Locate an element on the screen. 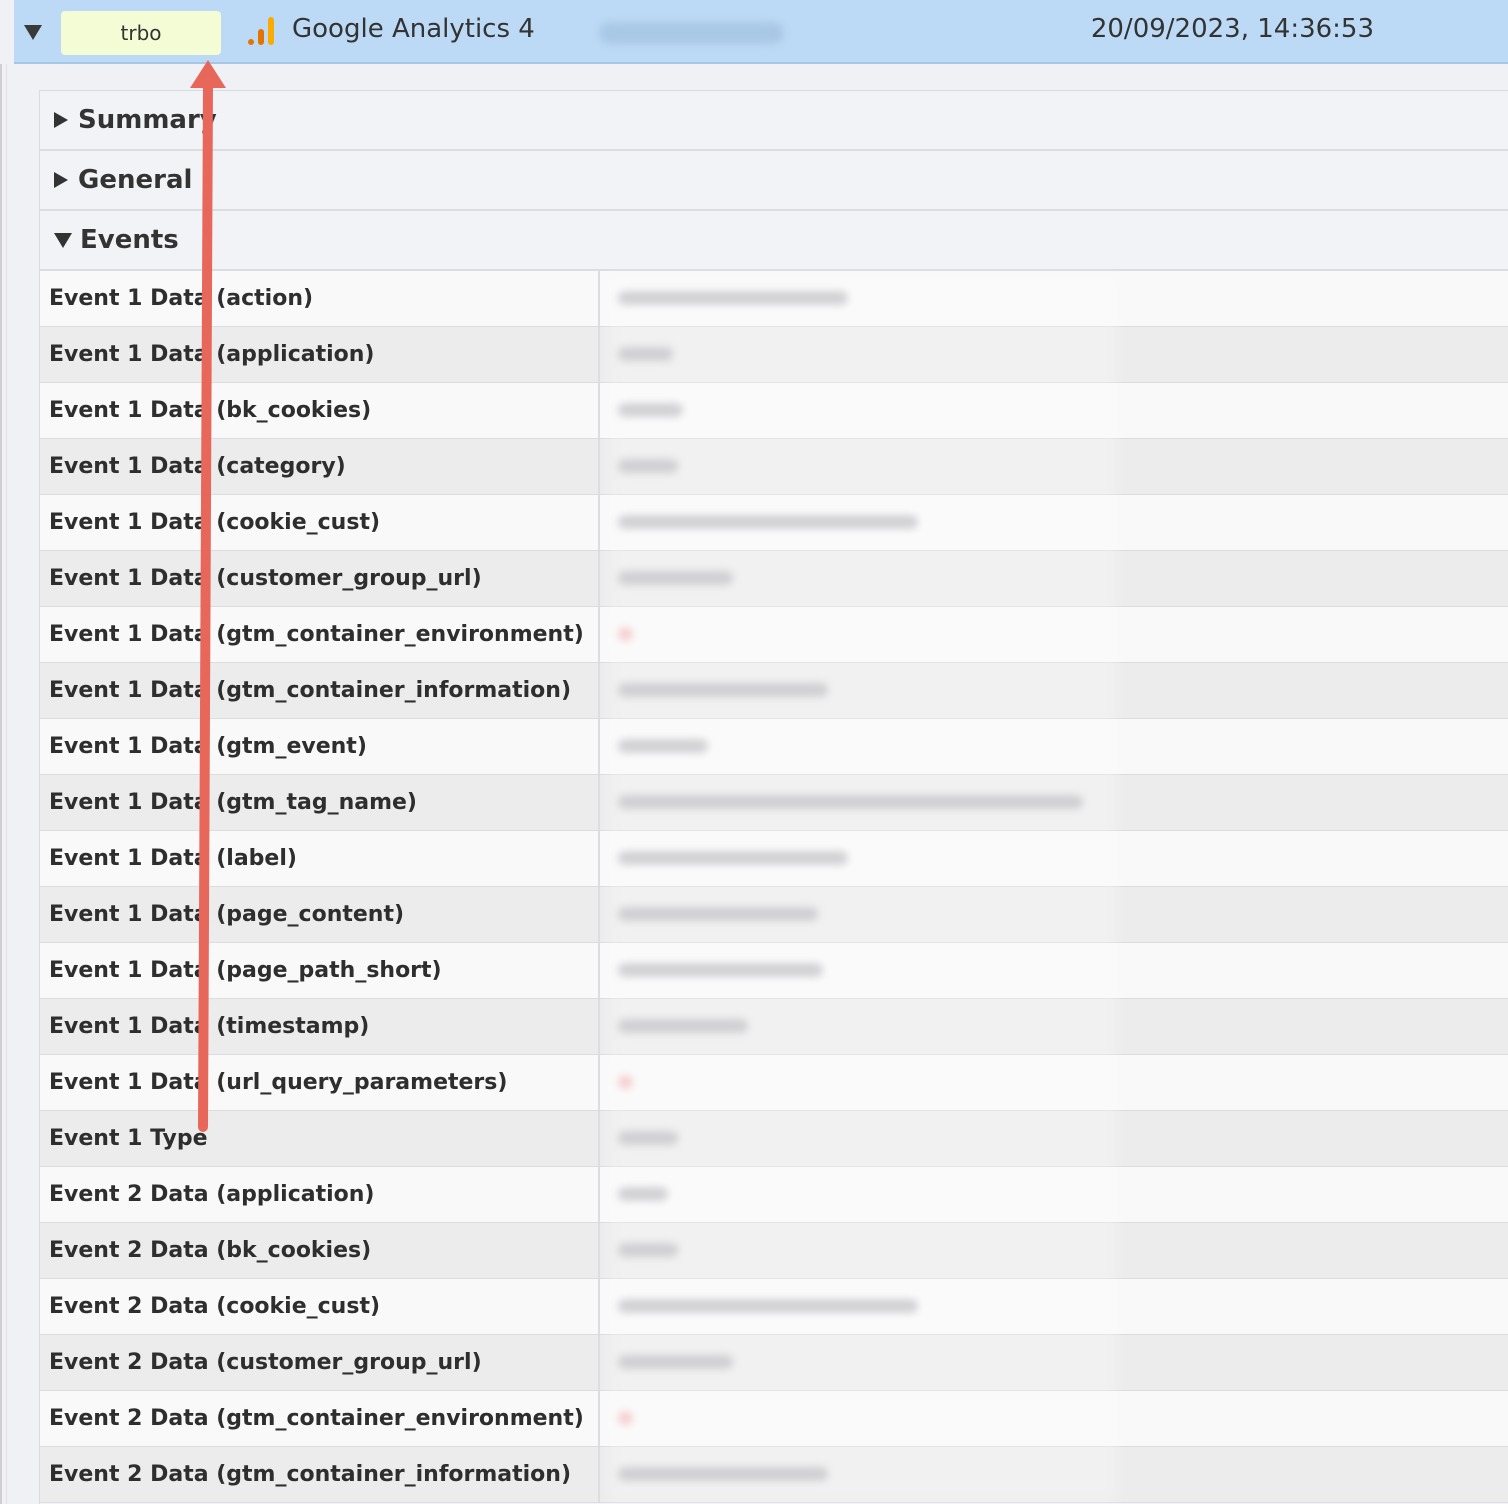 The image size is (1508, 1504). row-label: Event 2 Data (application) is located at coordinates (320, 1194).